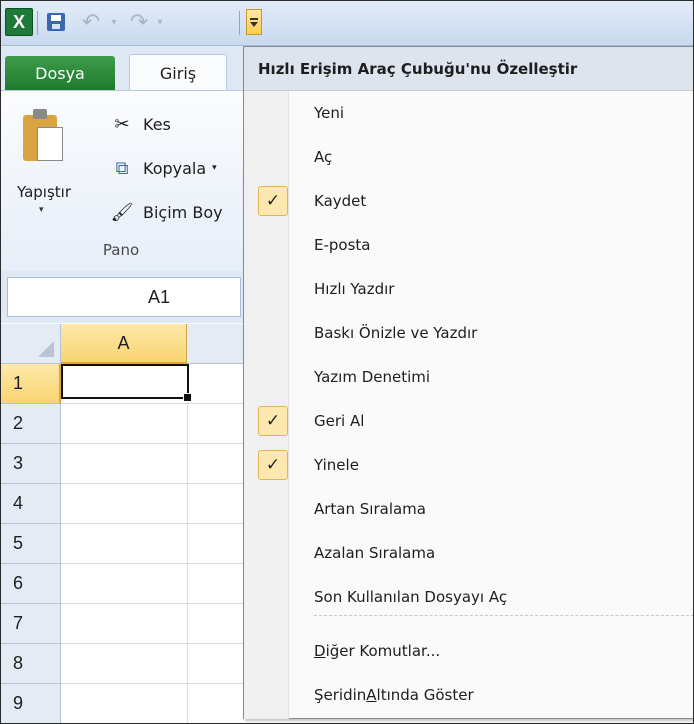 The width and height of the screenshot is (694, 724). I want to click on scissors-icon: ✂, so click(122, 124).